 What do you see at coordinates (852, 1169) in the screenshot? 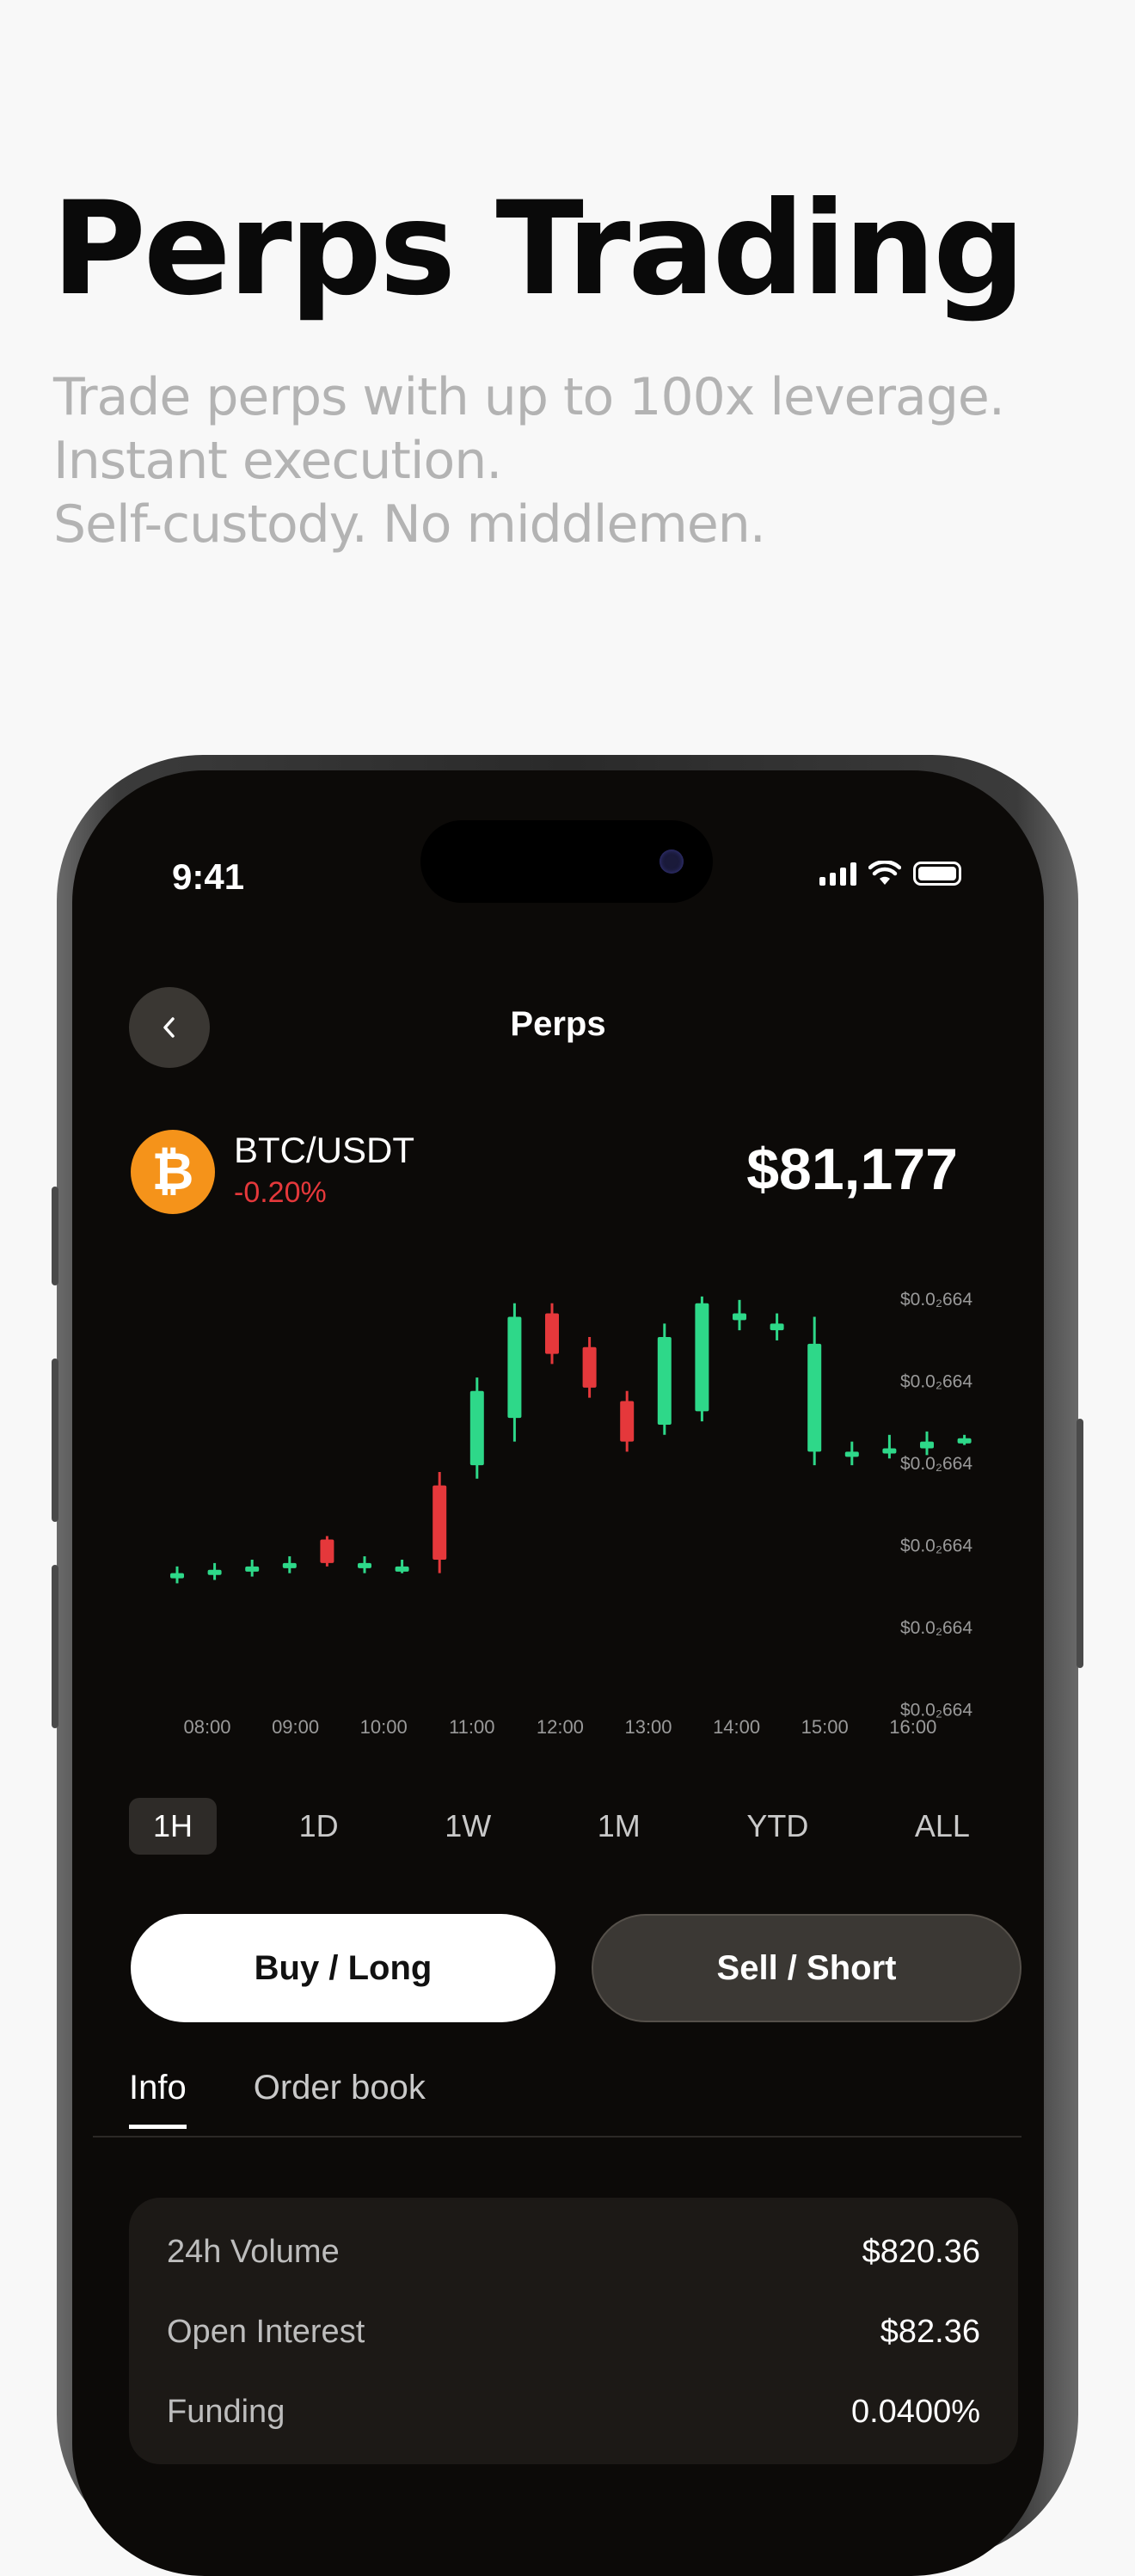
I see `asset-price: $81,177` at bounding box center [852, 1169].